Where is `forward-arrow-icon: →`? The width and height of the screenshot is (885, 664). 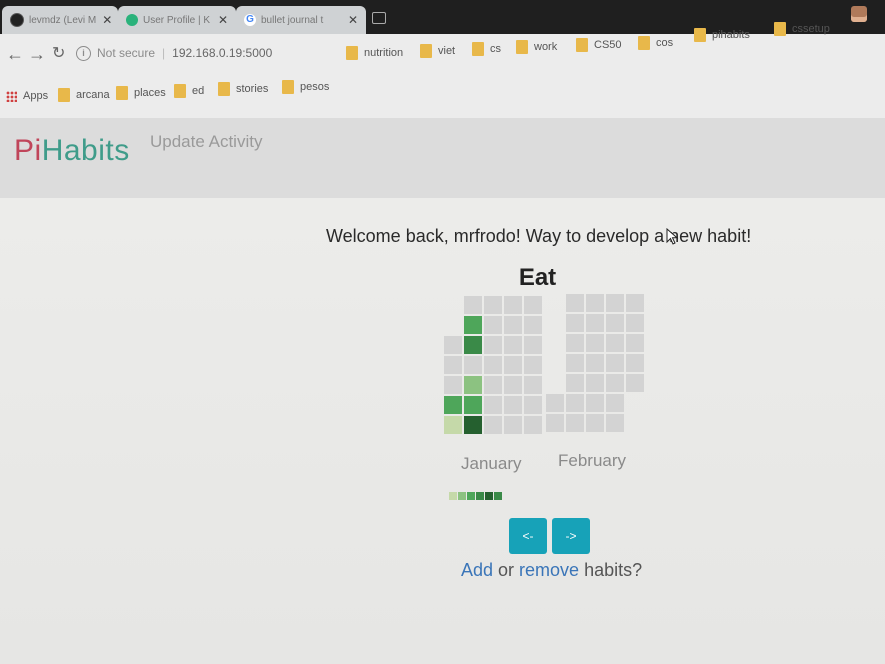 forward-arrow-icon: → is located at coordinates (37, 54).